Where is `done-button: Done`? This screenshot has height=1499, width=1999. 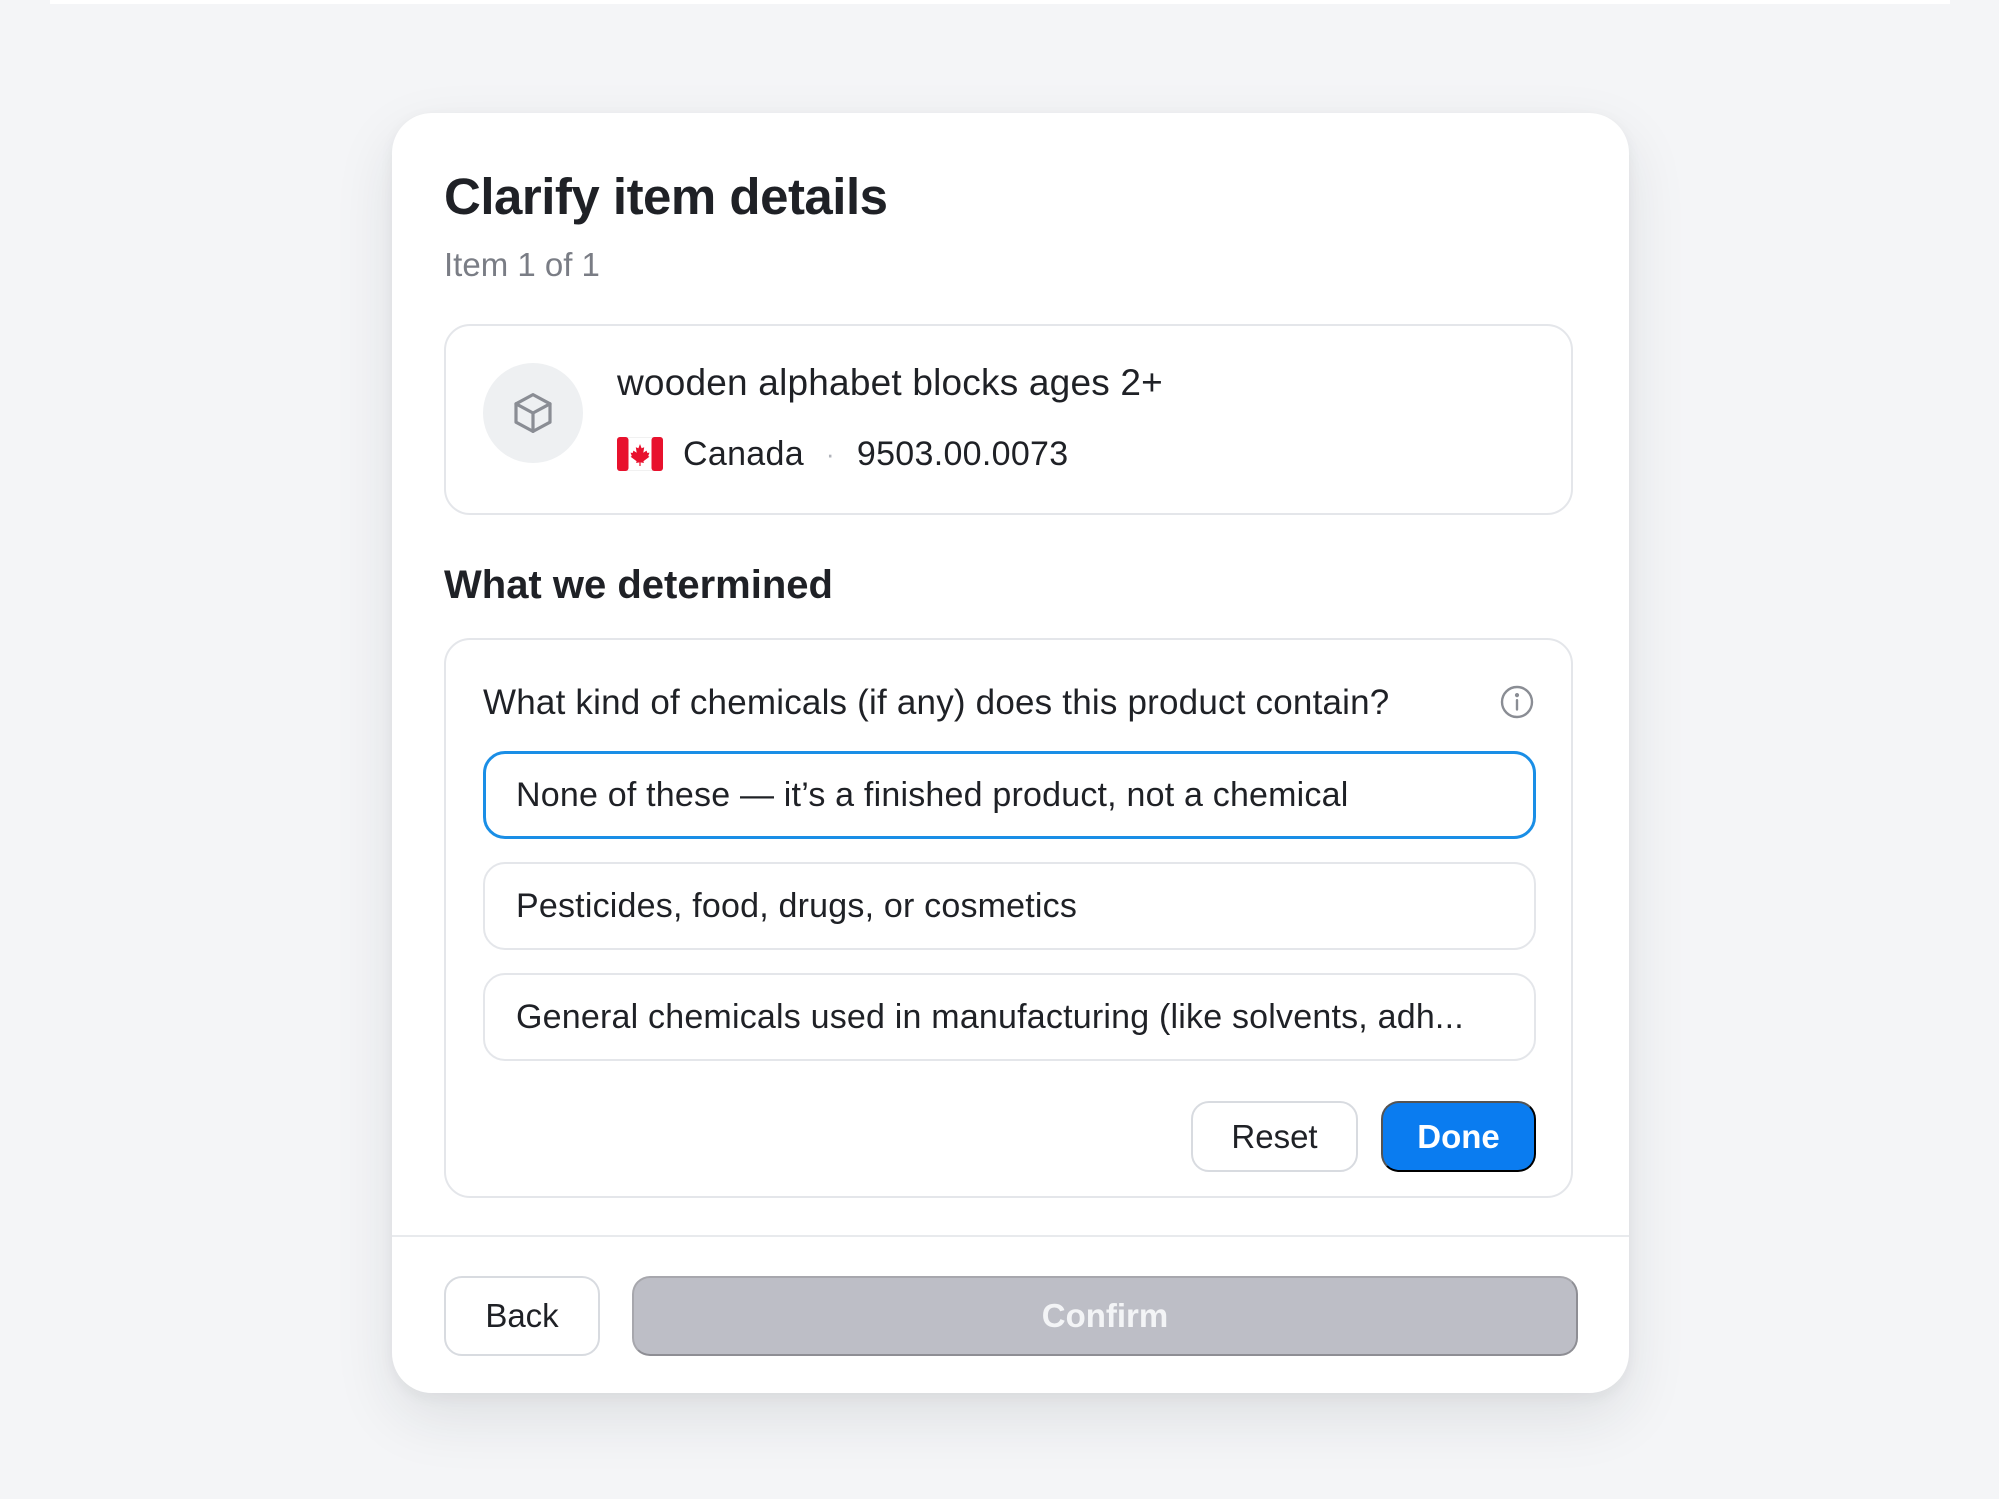 done-button: Done is located at coordinates (1458, 1136).